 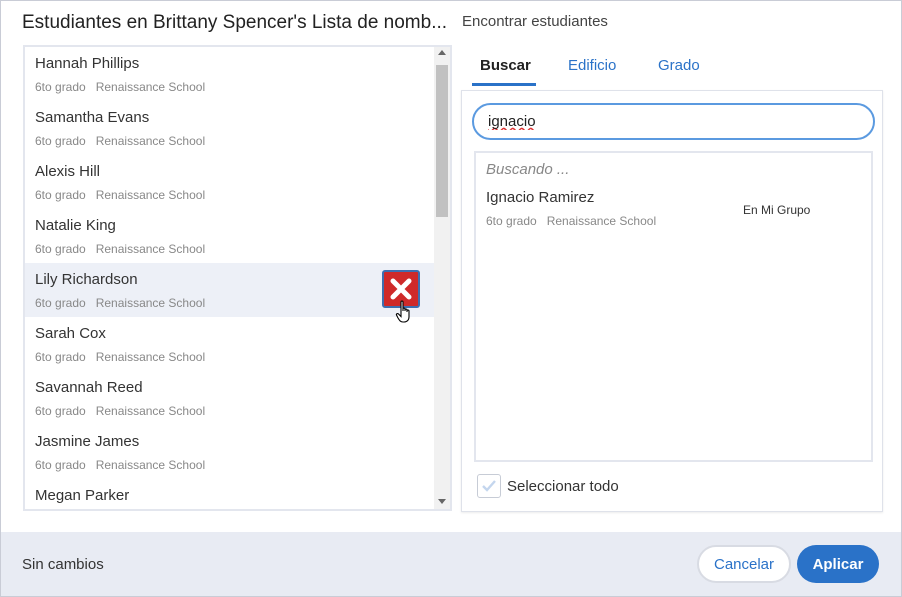 I want to click on tab-search: Buscar, so click(x=505, y=65).